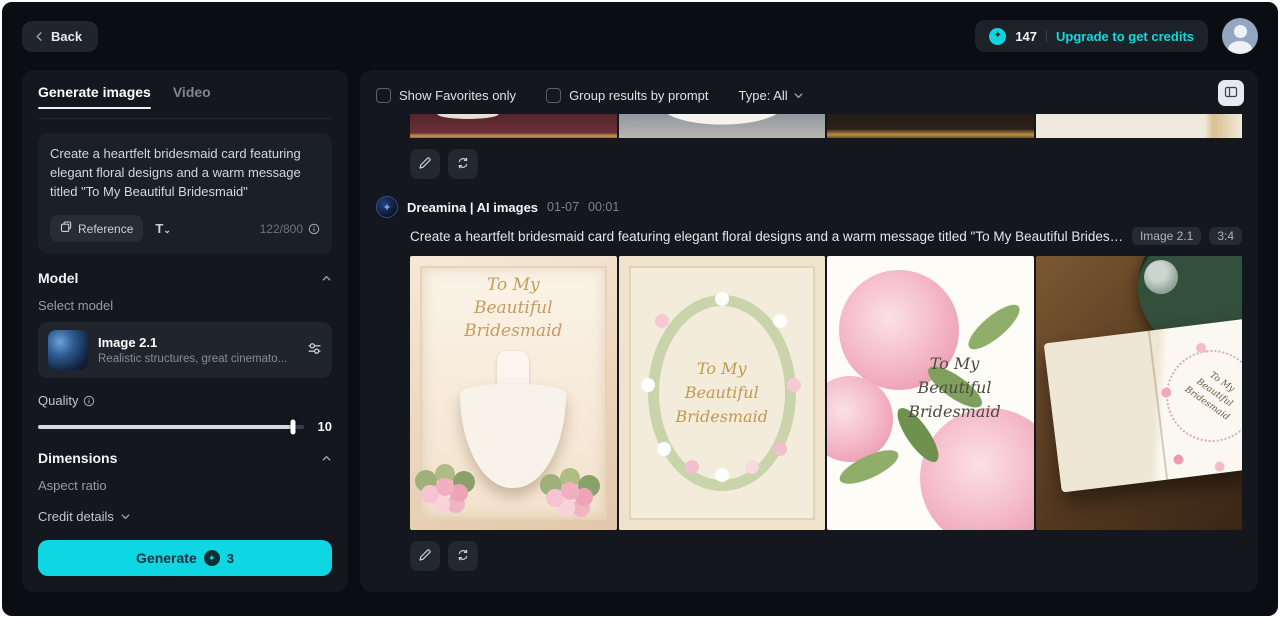  What do you see at coordinates (192, 96) in the screenshot?
I see `tab-video: Video` at bounding box center [192, 96].